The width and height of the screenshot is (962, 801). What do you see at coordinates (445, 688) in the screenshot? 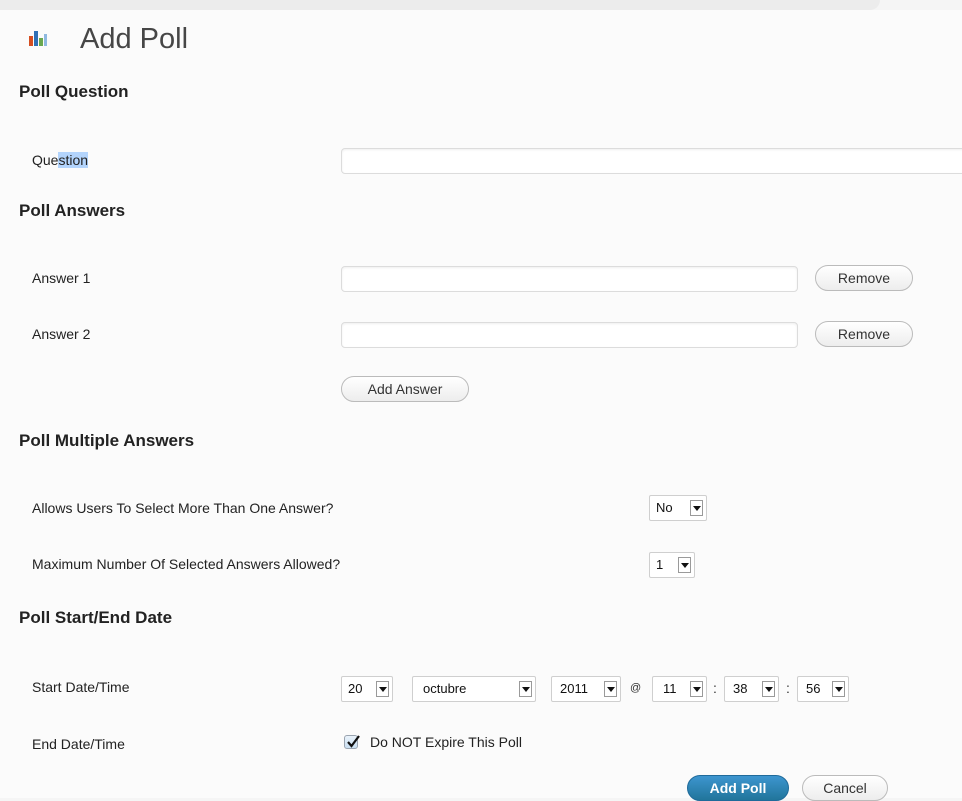
I see `start-month-value: octubre` at bounding box center [445, 688].